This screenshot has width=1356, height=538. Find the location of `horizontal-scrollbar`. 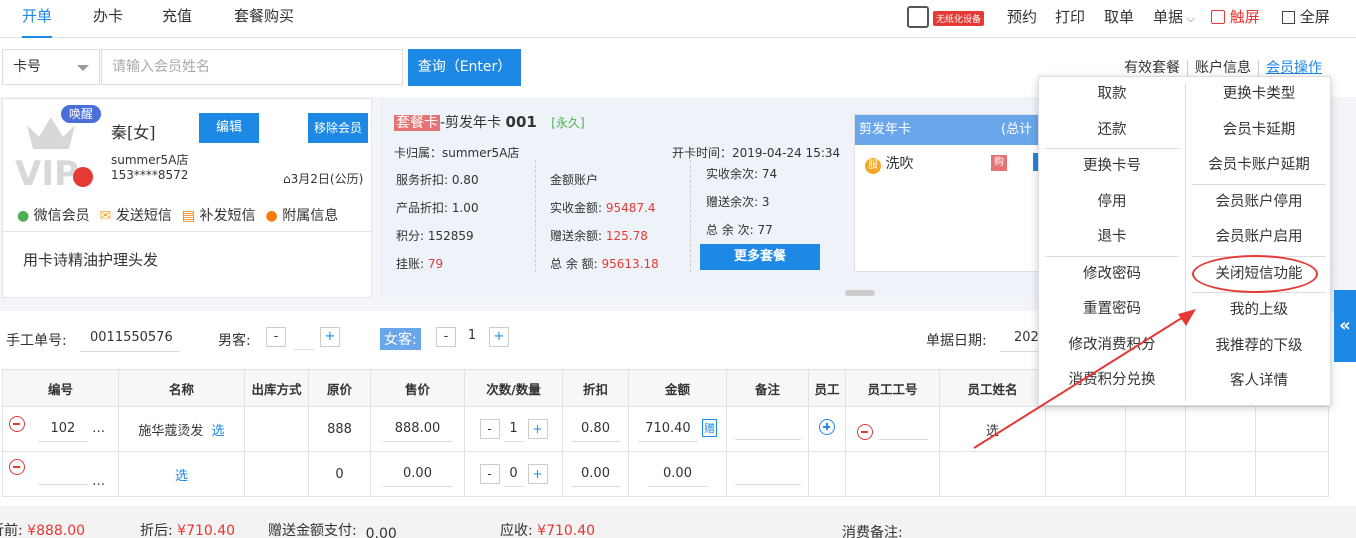

horizontal-scrollbar is located at coordinates (860, 293).